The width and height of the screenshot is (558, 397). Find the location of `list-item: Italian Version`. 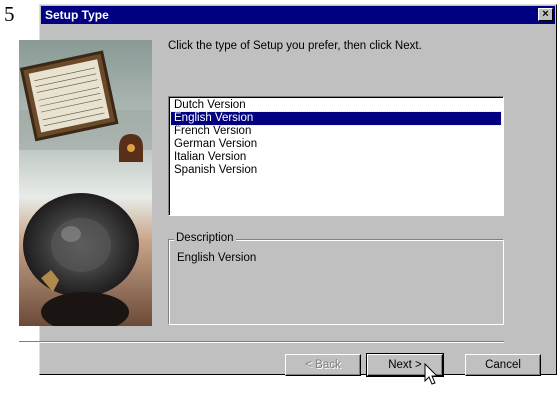

list-item: Italian Version is located at coordinates (336, 157).